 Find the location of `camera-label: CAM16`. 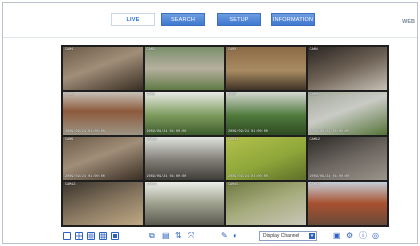

camera-label: CAM16 is located at coordinates (315, 185).